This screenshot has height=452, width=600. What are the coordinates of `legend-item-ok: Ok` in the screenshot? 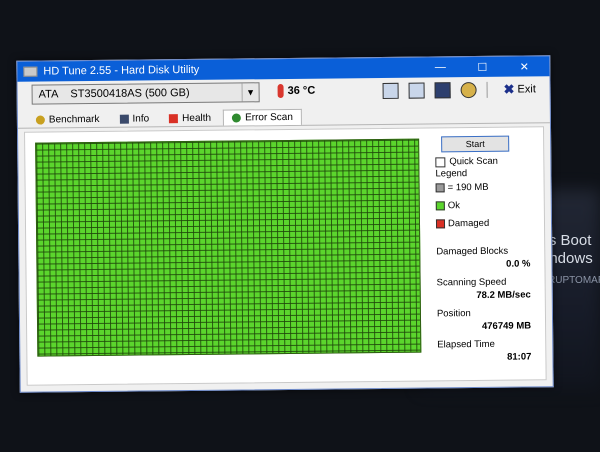 It's located at (448, 206).